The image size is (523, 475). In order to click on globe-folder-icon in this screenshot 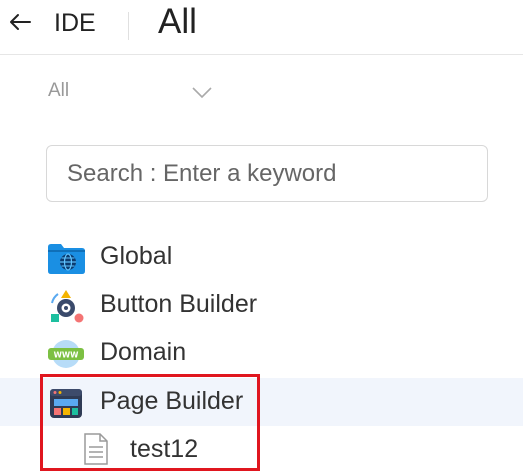, I will do `click(66, 259)`.